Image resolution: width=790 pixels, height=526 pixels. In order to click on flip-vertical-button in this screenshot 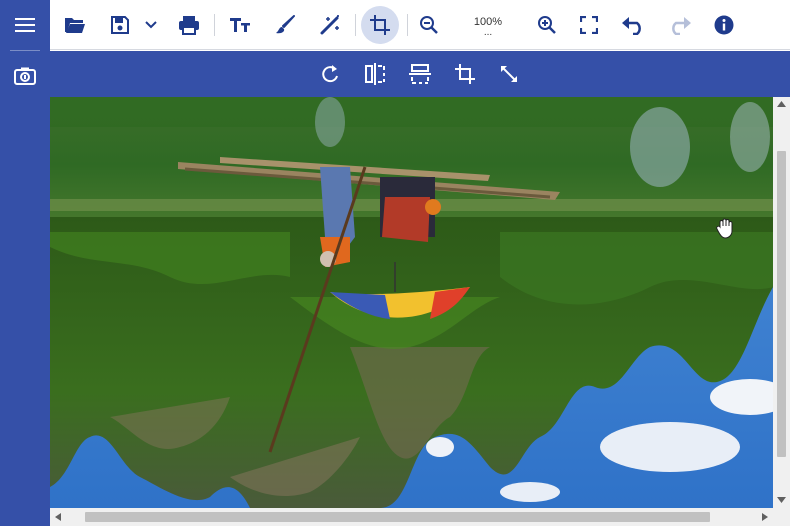, I will do `click(420, 74)`.